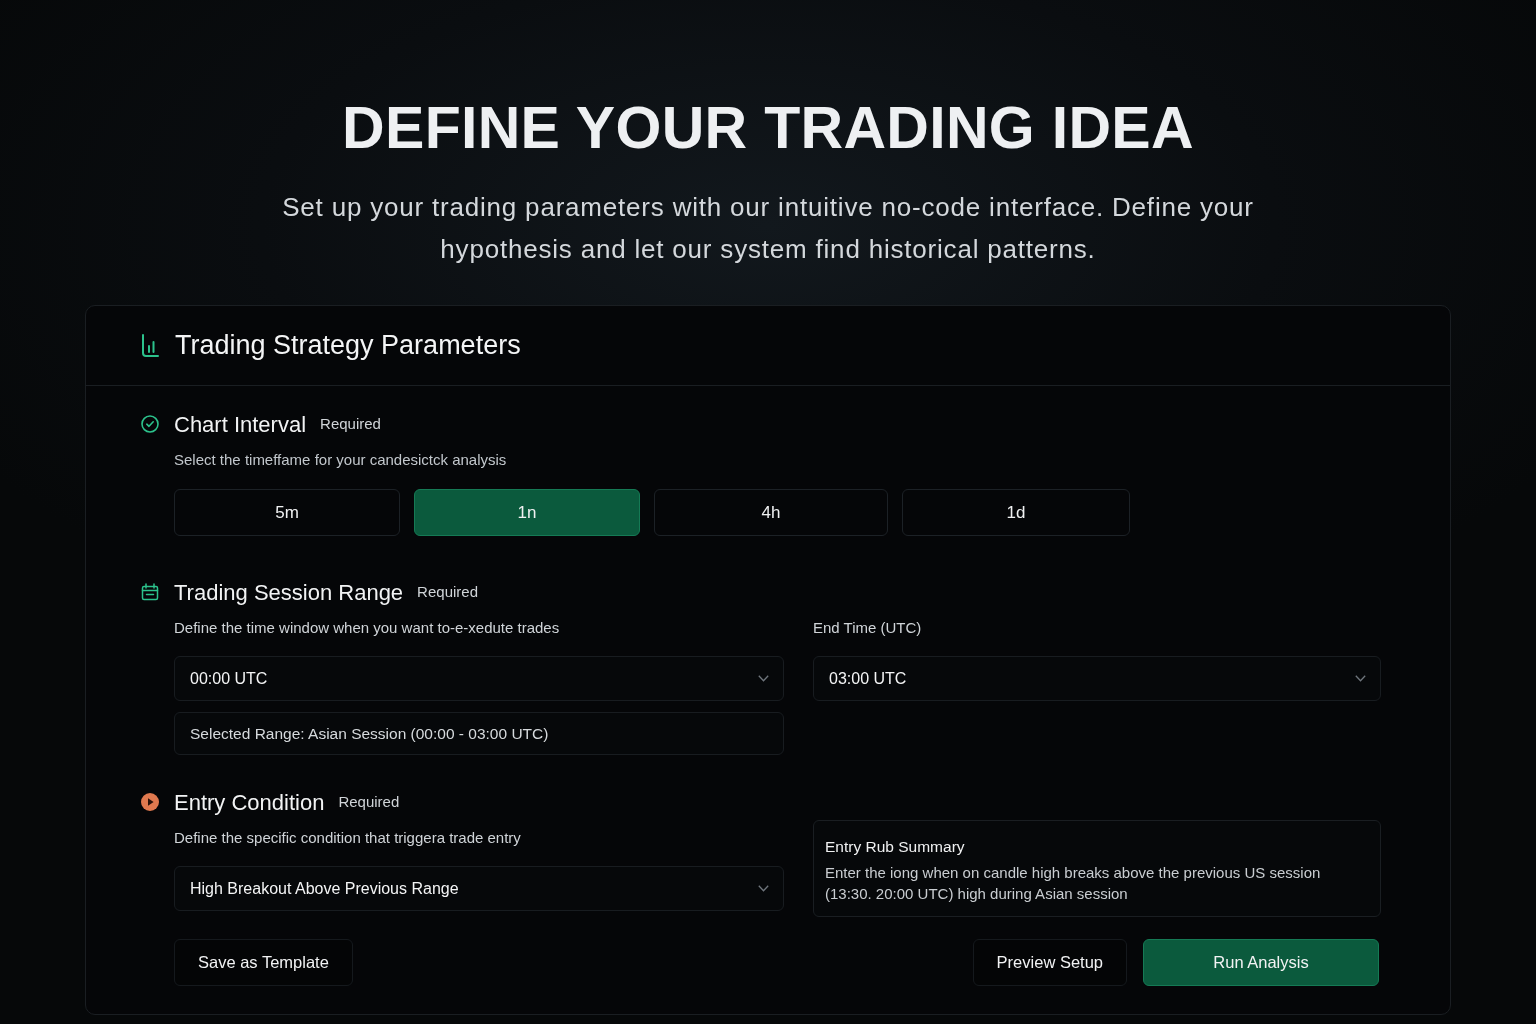 The height and width of the screenshot is (1024, 1536). What do you see at coordinates (341, 460) in the screenshot?
I see `section-description: Select the timeffame for your candesictck analysis` at bounding box center [341, 460].